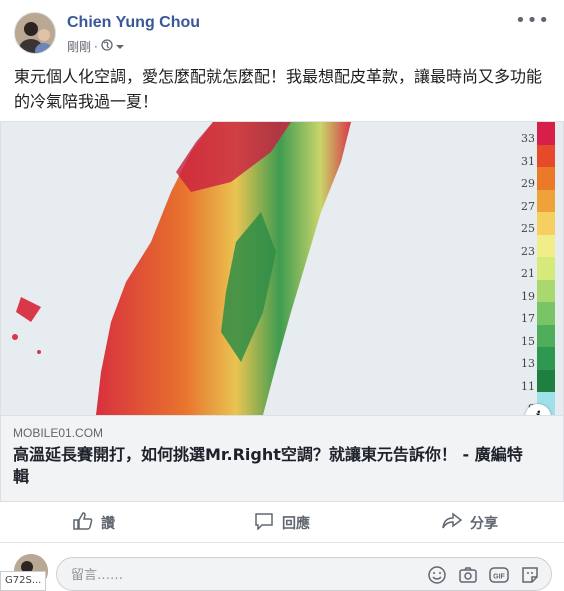 This screenshot has width=564, height=591. I want to click on gif-icon: GIF, so click(499, 575).